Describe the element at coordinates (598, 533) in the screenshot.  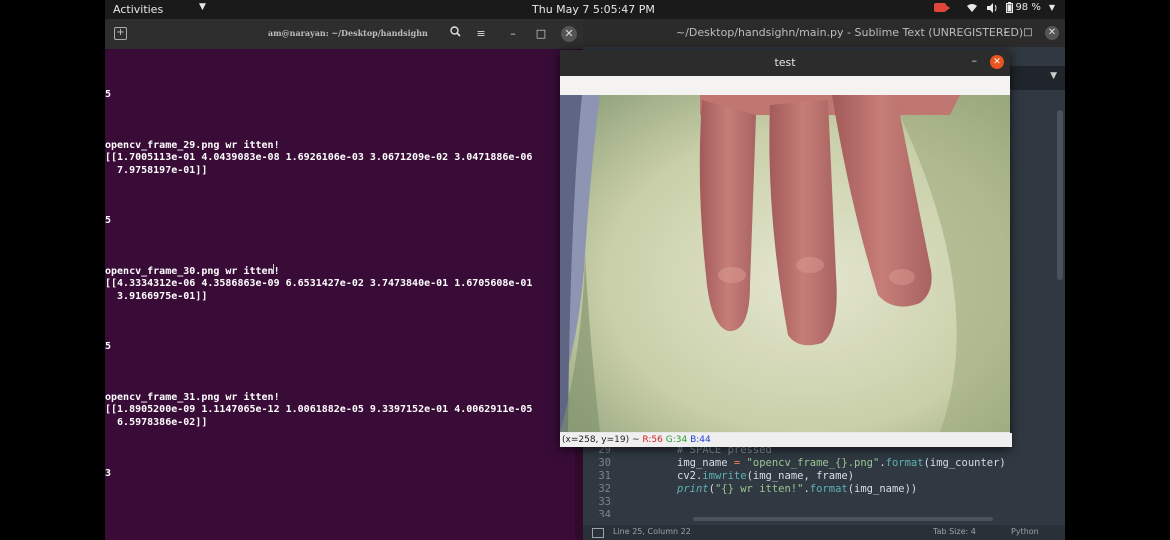
I see `panel-toggle-icon` at that location.